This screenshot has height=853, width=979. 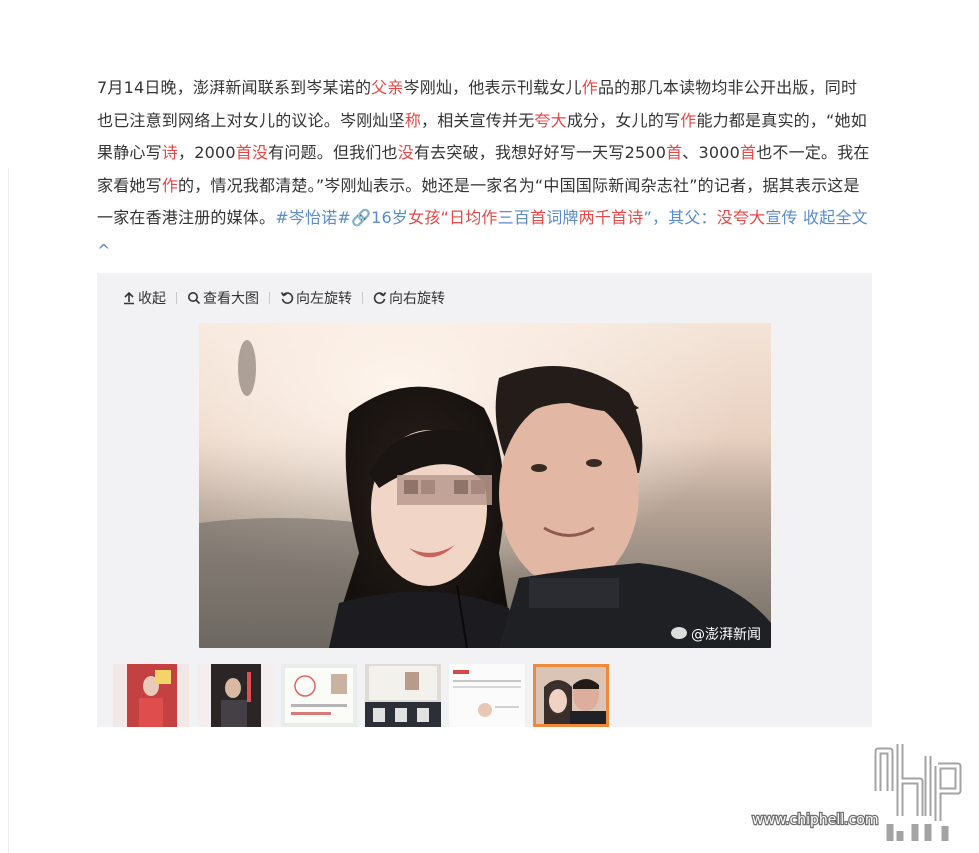 I want to click on post-text-segment: 、3000, so click(x=711, y=152).